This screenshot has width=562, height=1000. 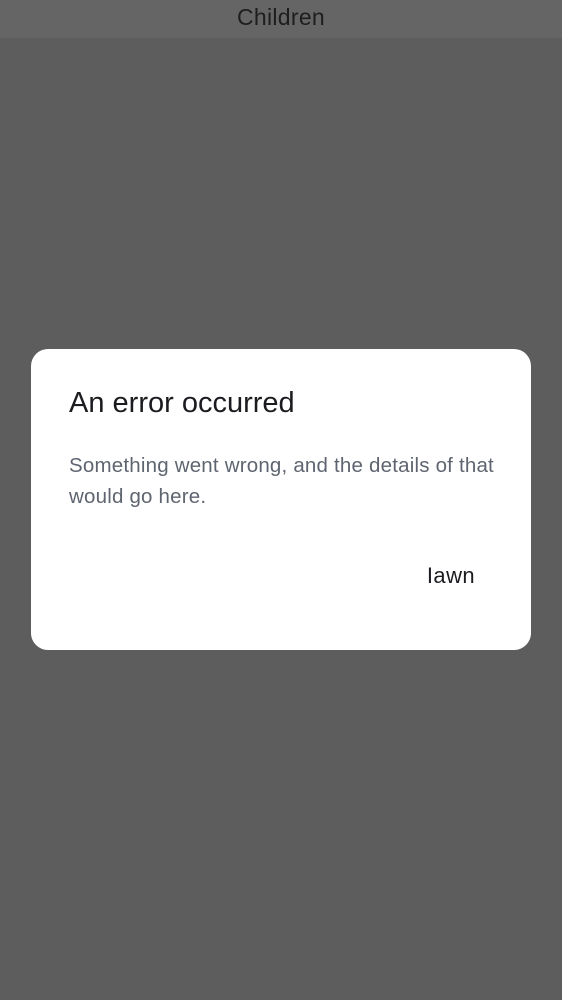 I want to click on app-bar: Children, so click(x=281, y=19).